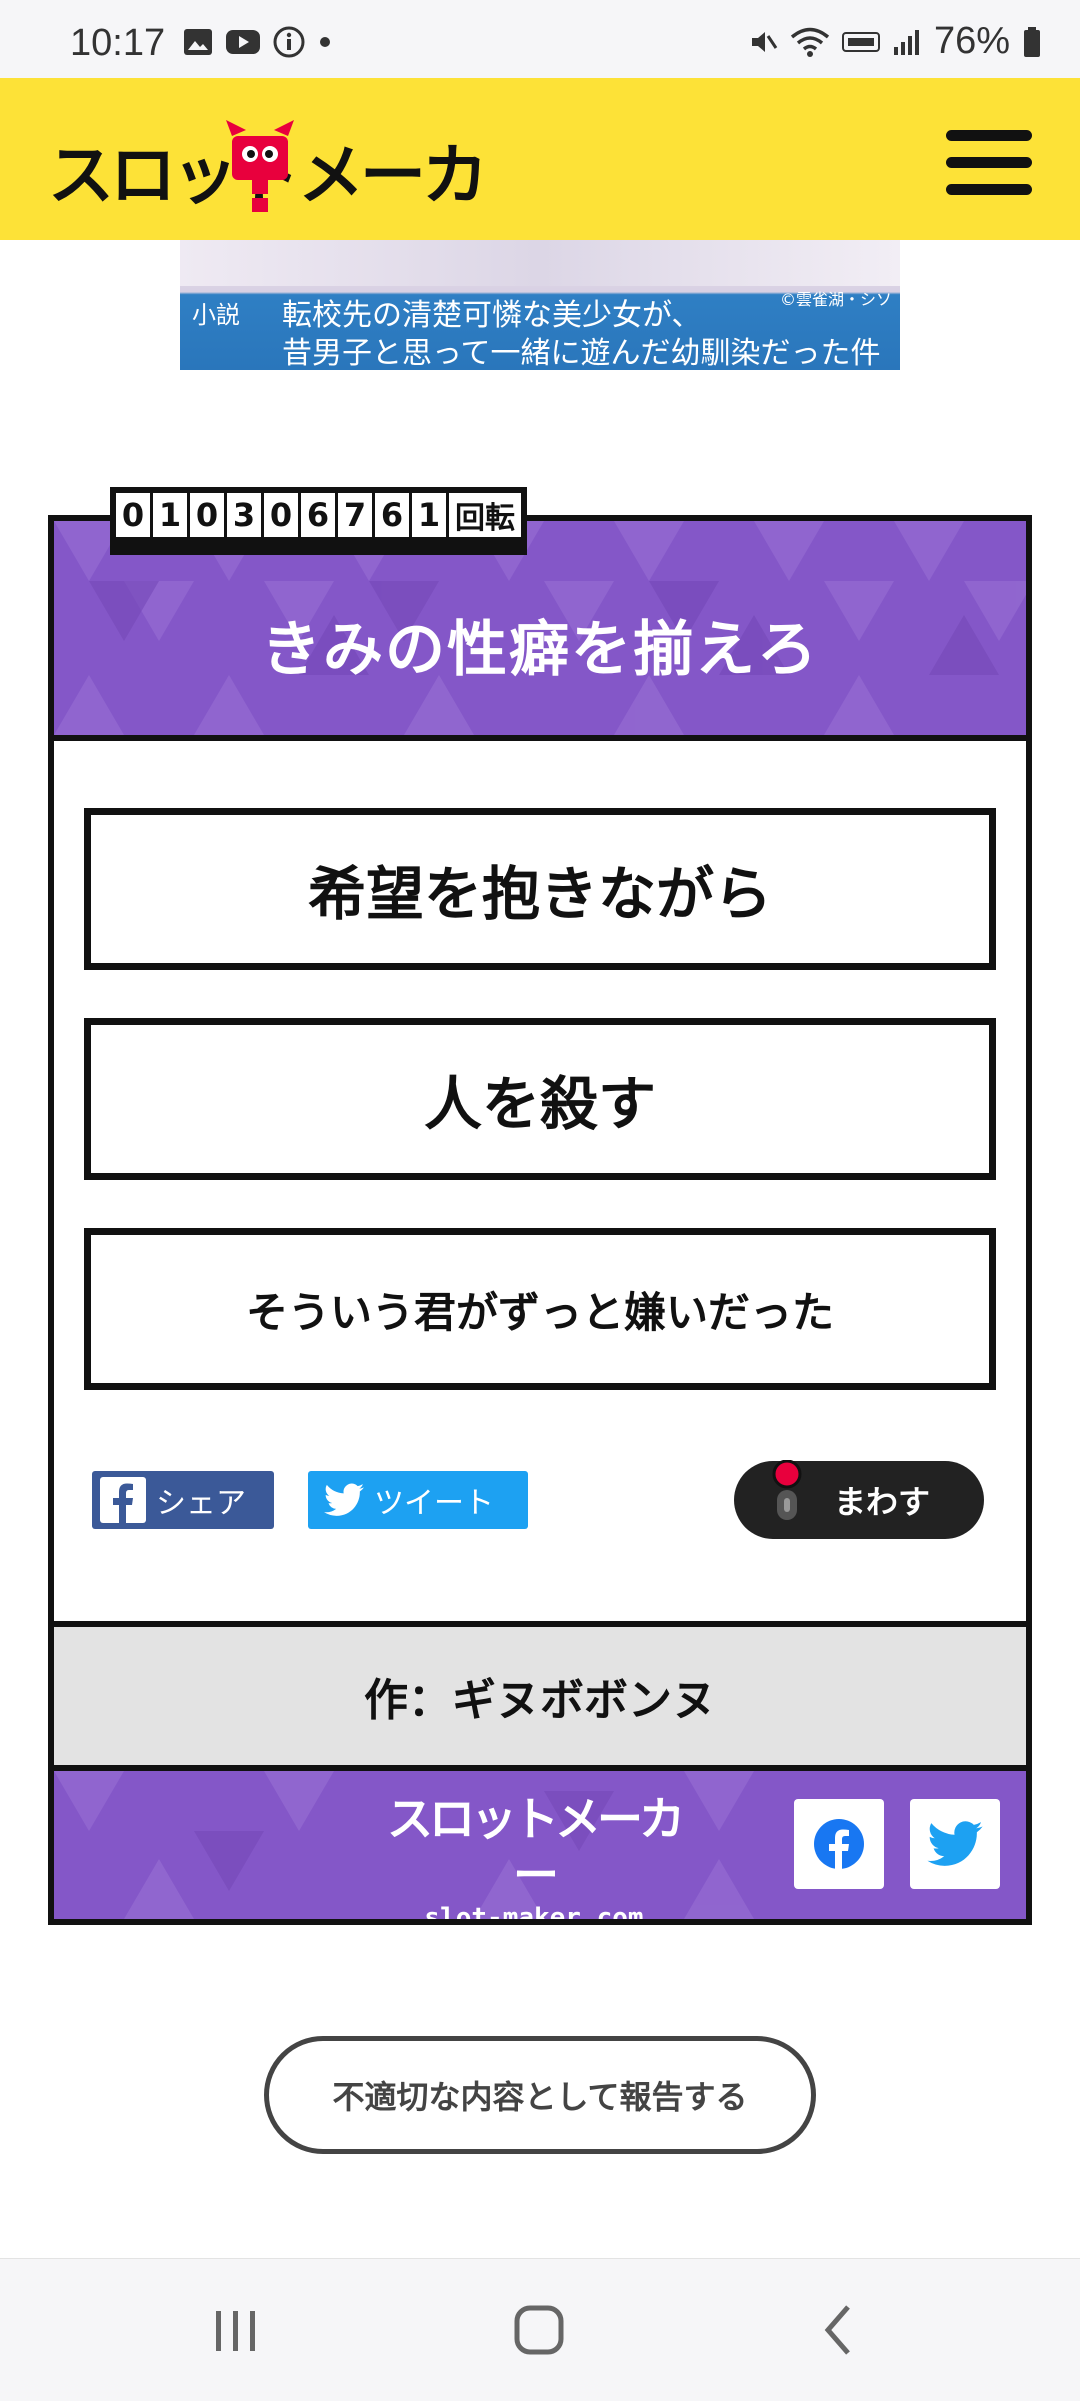 Image resolution: width=1080 pixels, height=2401 pixels. What do you see at coordinates (118, 43) in the screenshot?
I see `status-time: 10:17` at bounding box center [118, 43].